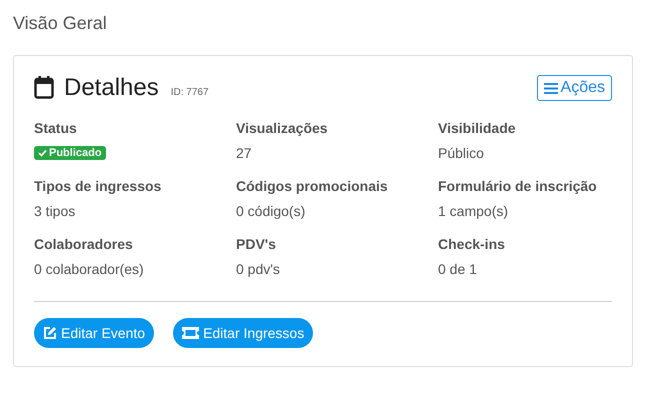 The width and height of the screenshot is (647, 405). What do you see at coordinates (457, 269) in the screenshot?
I see `field-value: 0 de 1` at bounding box center [457, 269].